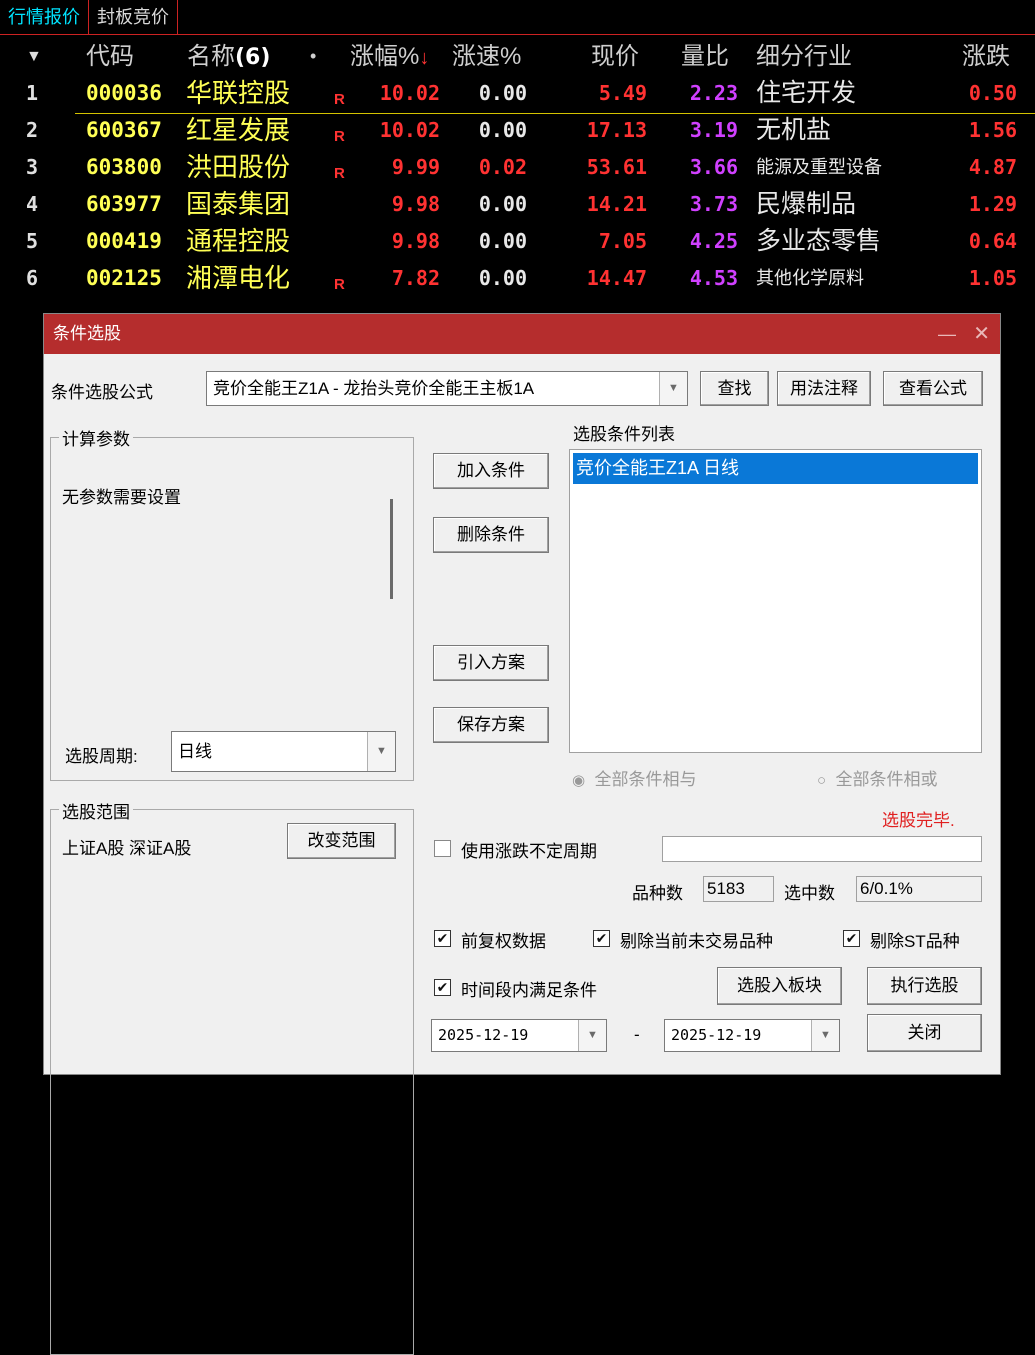 Image resolution: width=1035 pixels, height=1355 pixels. What do you see at coordinates (127, 848) in the screenshot?
I see `range-text: 上证A股 深证A股` at bounding box center [127, 848].